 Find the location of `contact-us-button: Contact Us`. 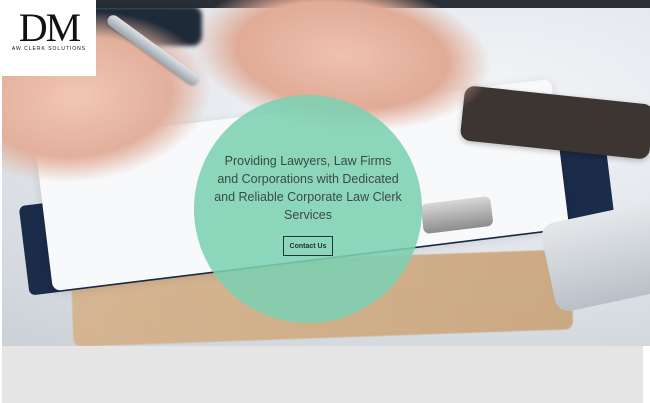

contact-us-button: Contact Us is located at coordinates (308, 246).